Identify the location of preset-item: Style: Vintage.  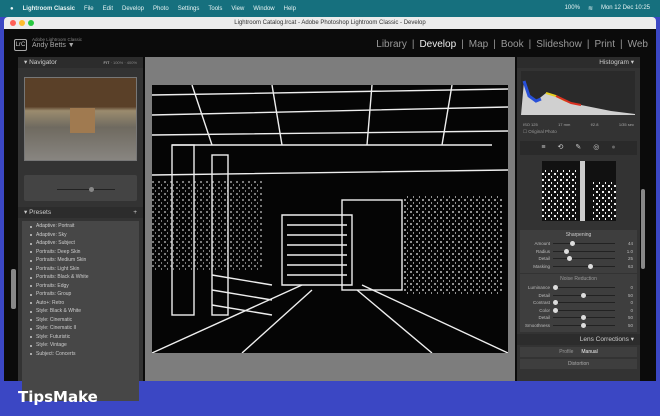
(80, 345).